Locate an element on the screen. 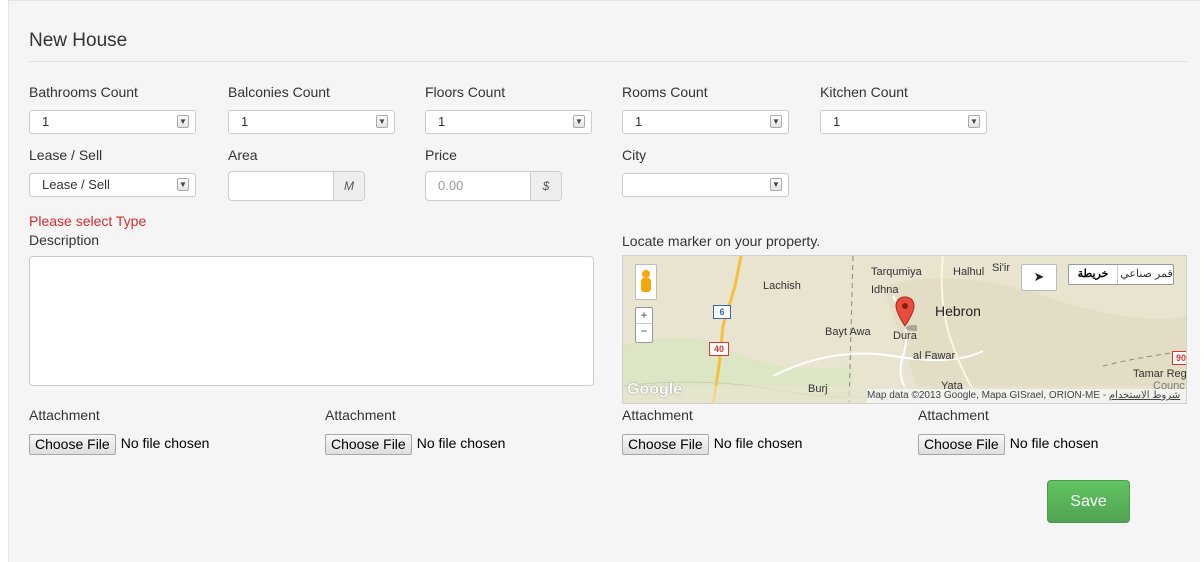 This screenshot has height=562, width=1204. title-divider is located at coordinates (608, 61).